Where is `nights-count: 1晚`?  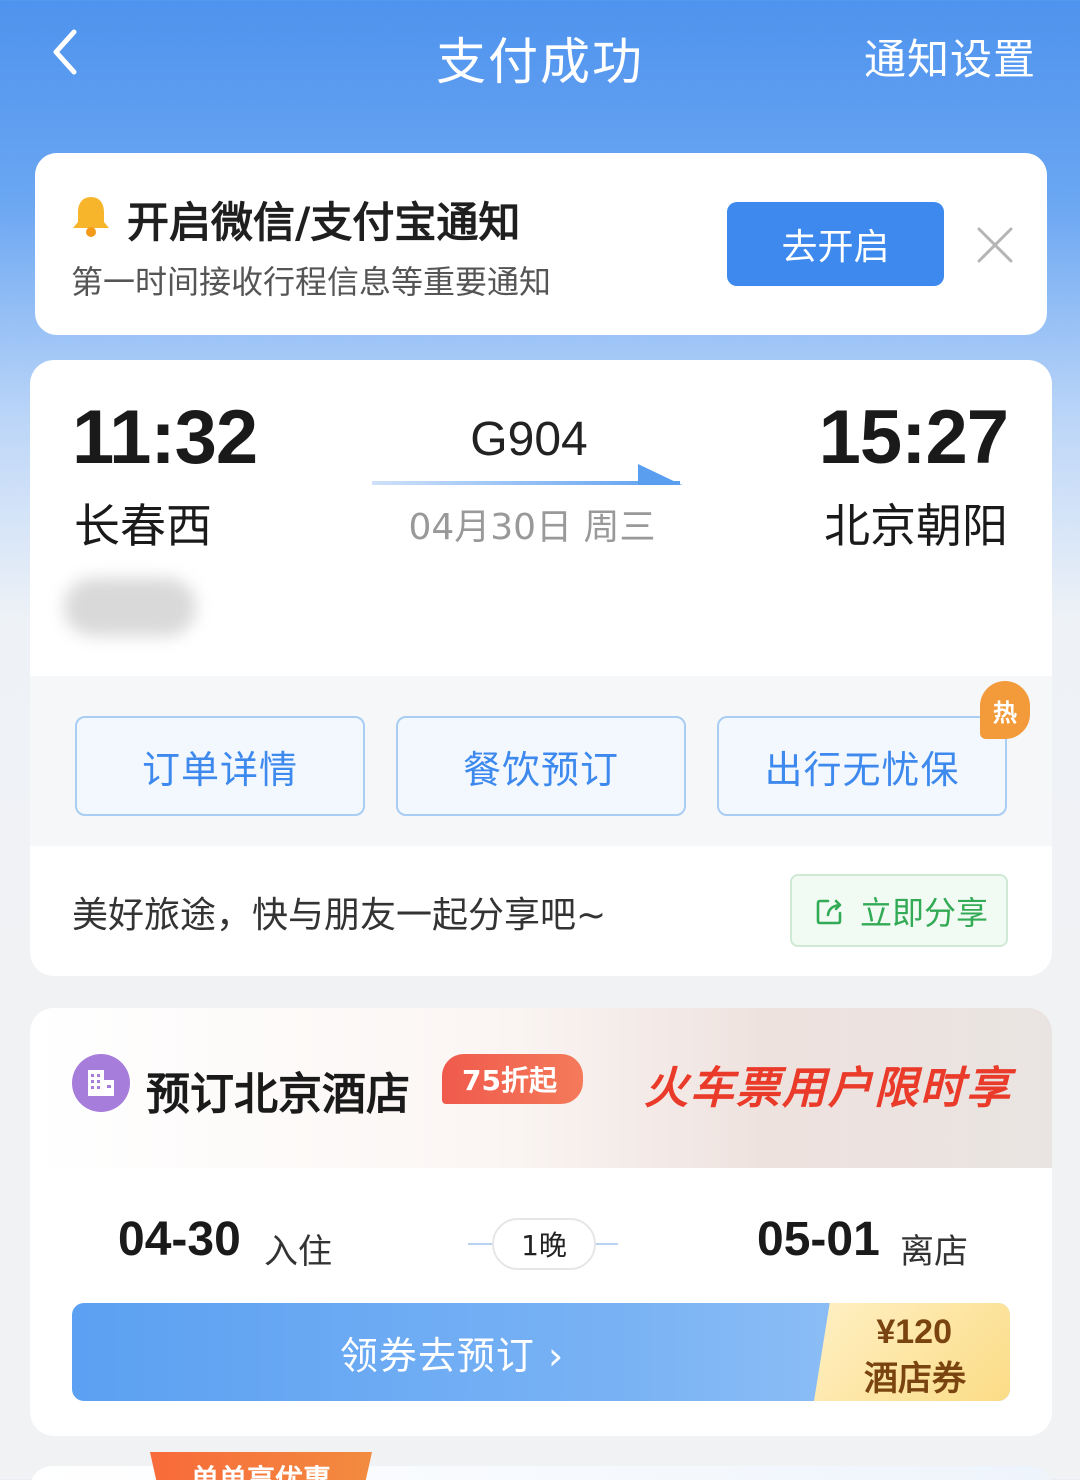
nights-count: 1晚 is located at coordinates (544, 1244).